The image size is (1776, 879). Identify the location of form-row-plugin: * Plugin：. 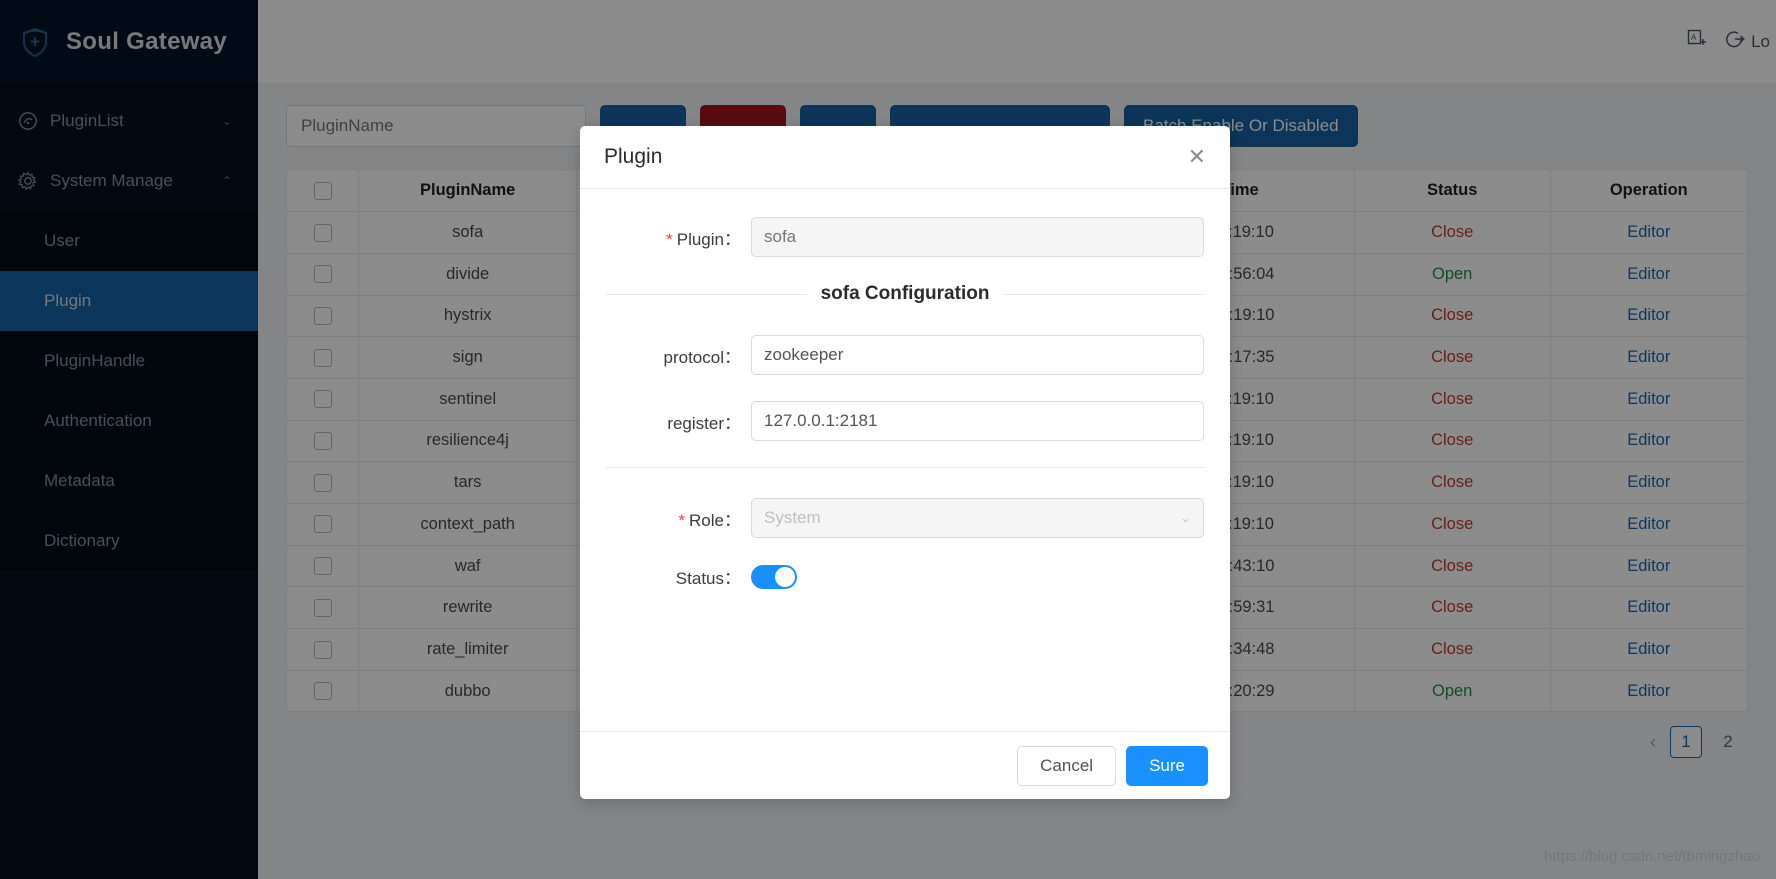
(905, 237).